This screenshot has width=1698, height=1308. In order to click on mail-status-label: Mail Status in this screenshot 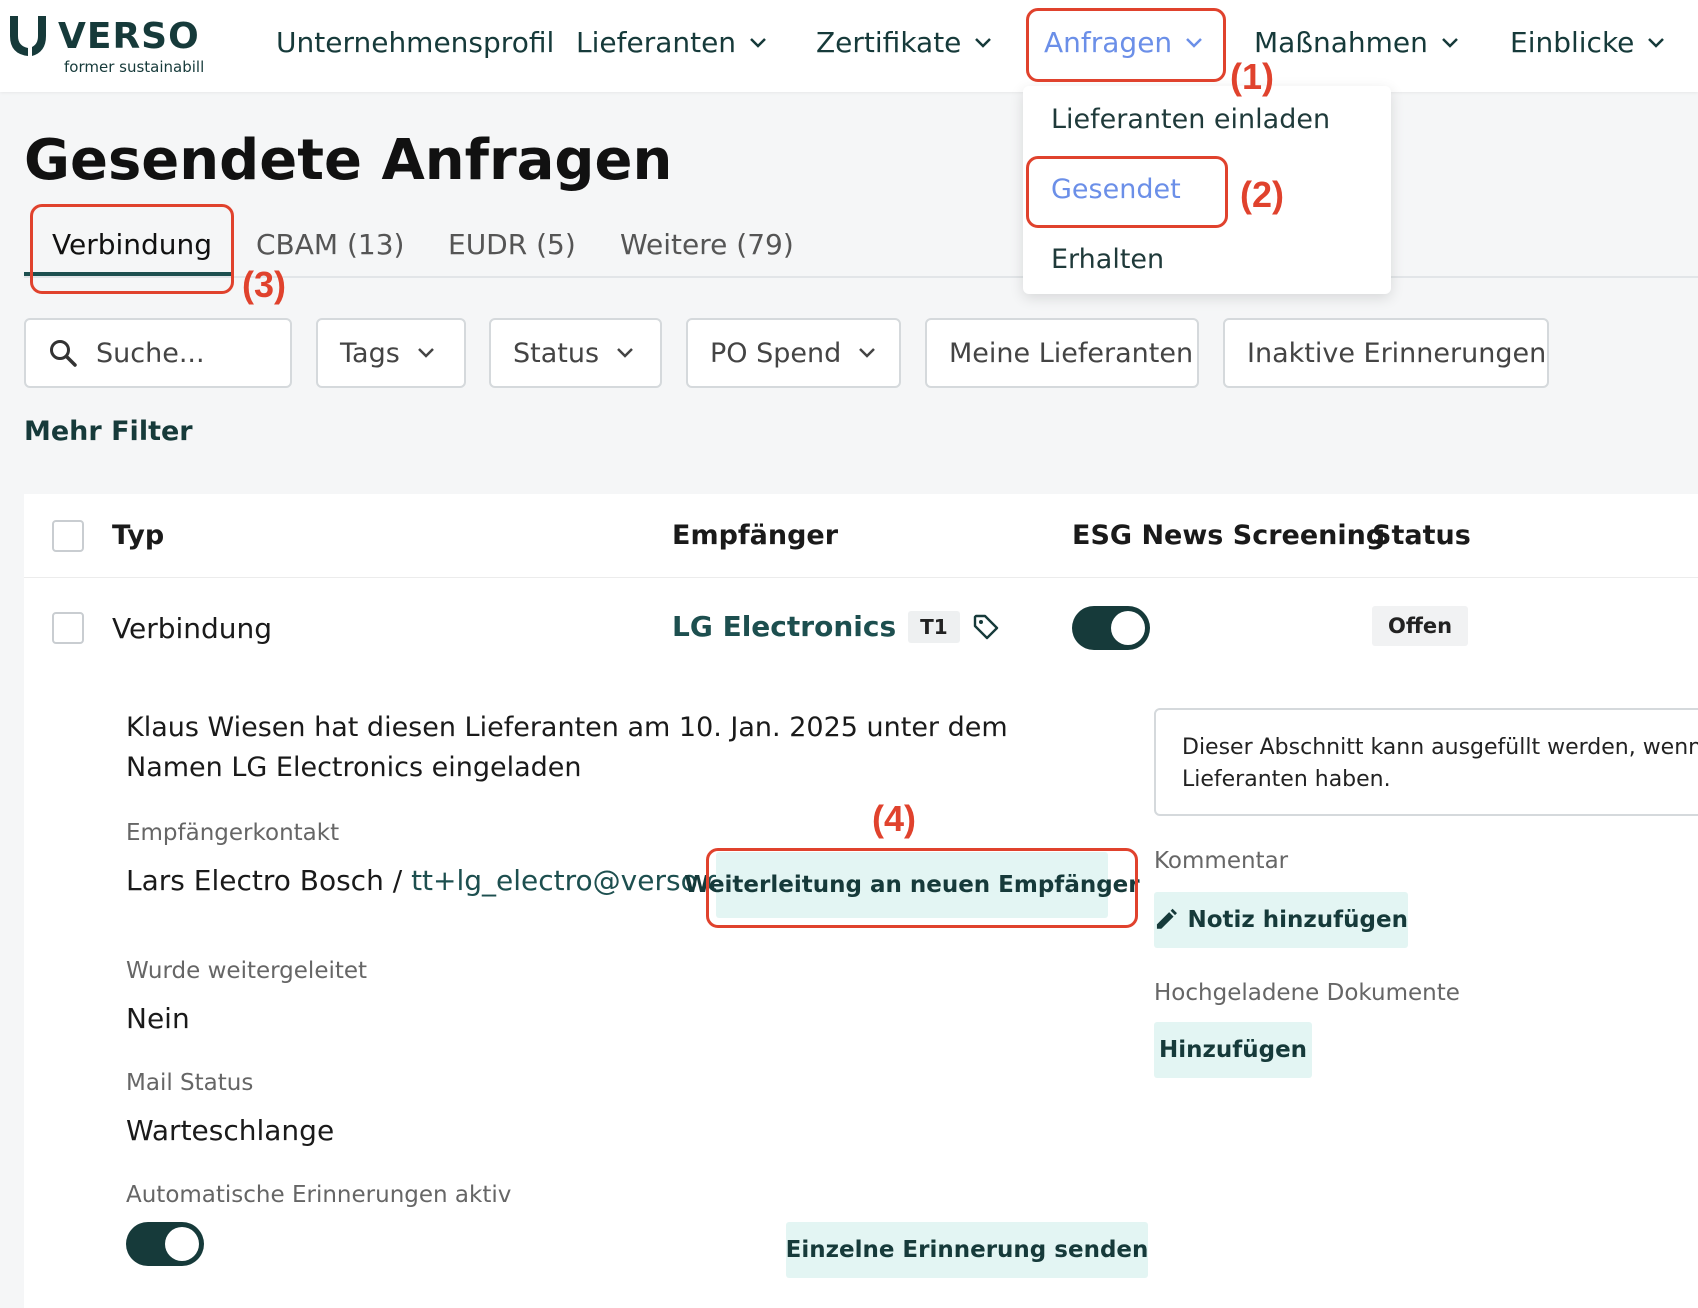, I will do `click(190, 1083)`.